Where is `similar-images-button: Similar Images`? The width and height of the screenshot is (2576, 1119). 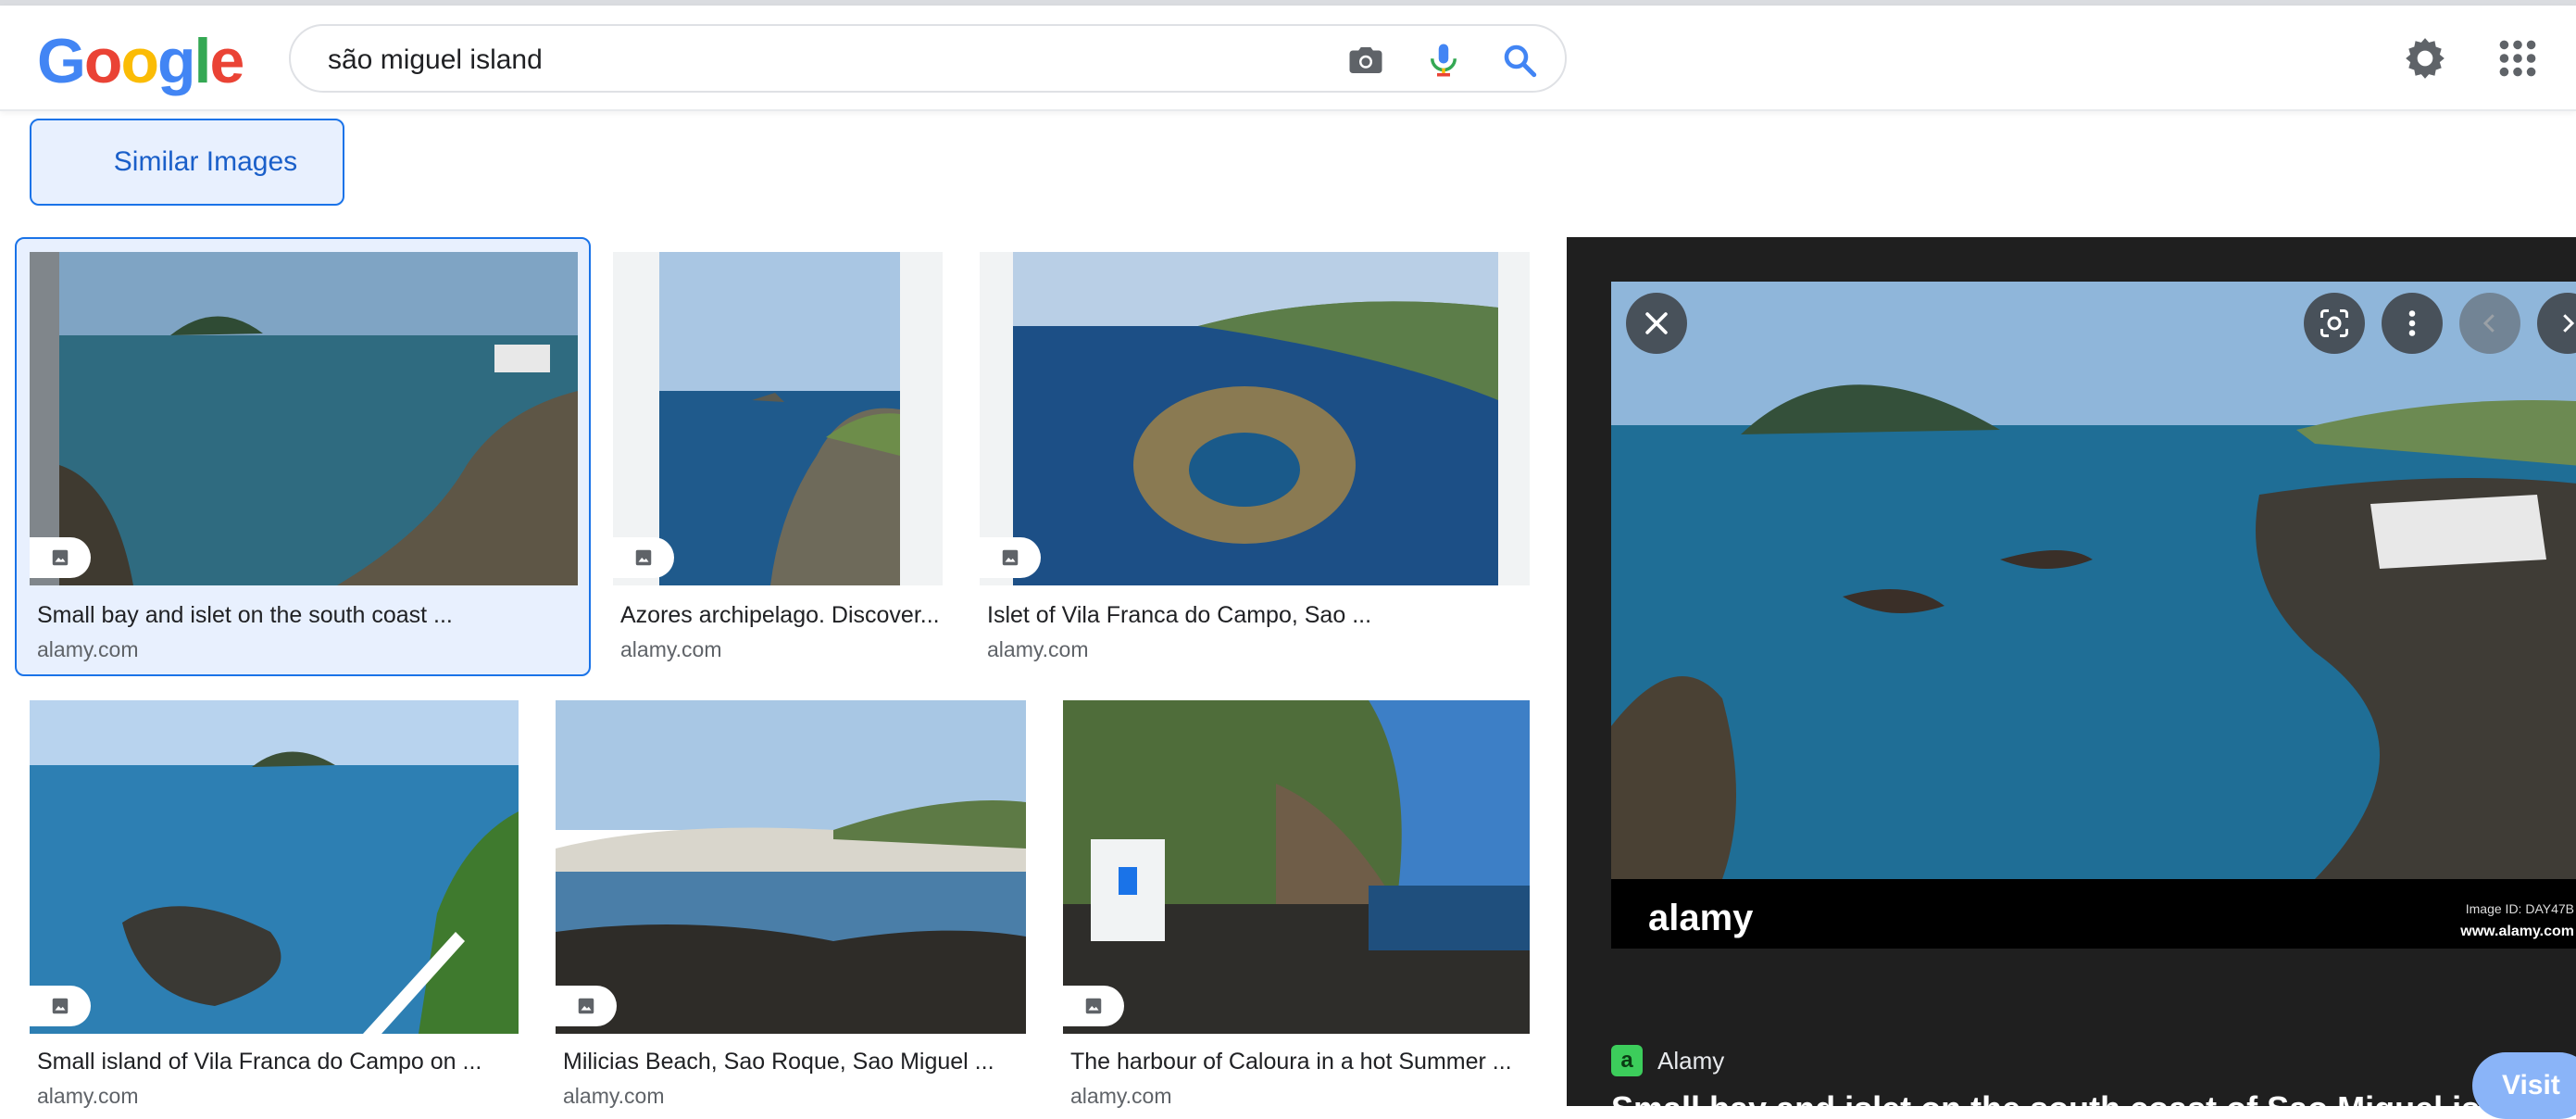 similar-images-button: Similar Images is located at coordinates (187, 162).